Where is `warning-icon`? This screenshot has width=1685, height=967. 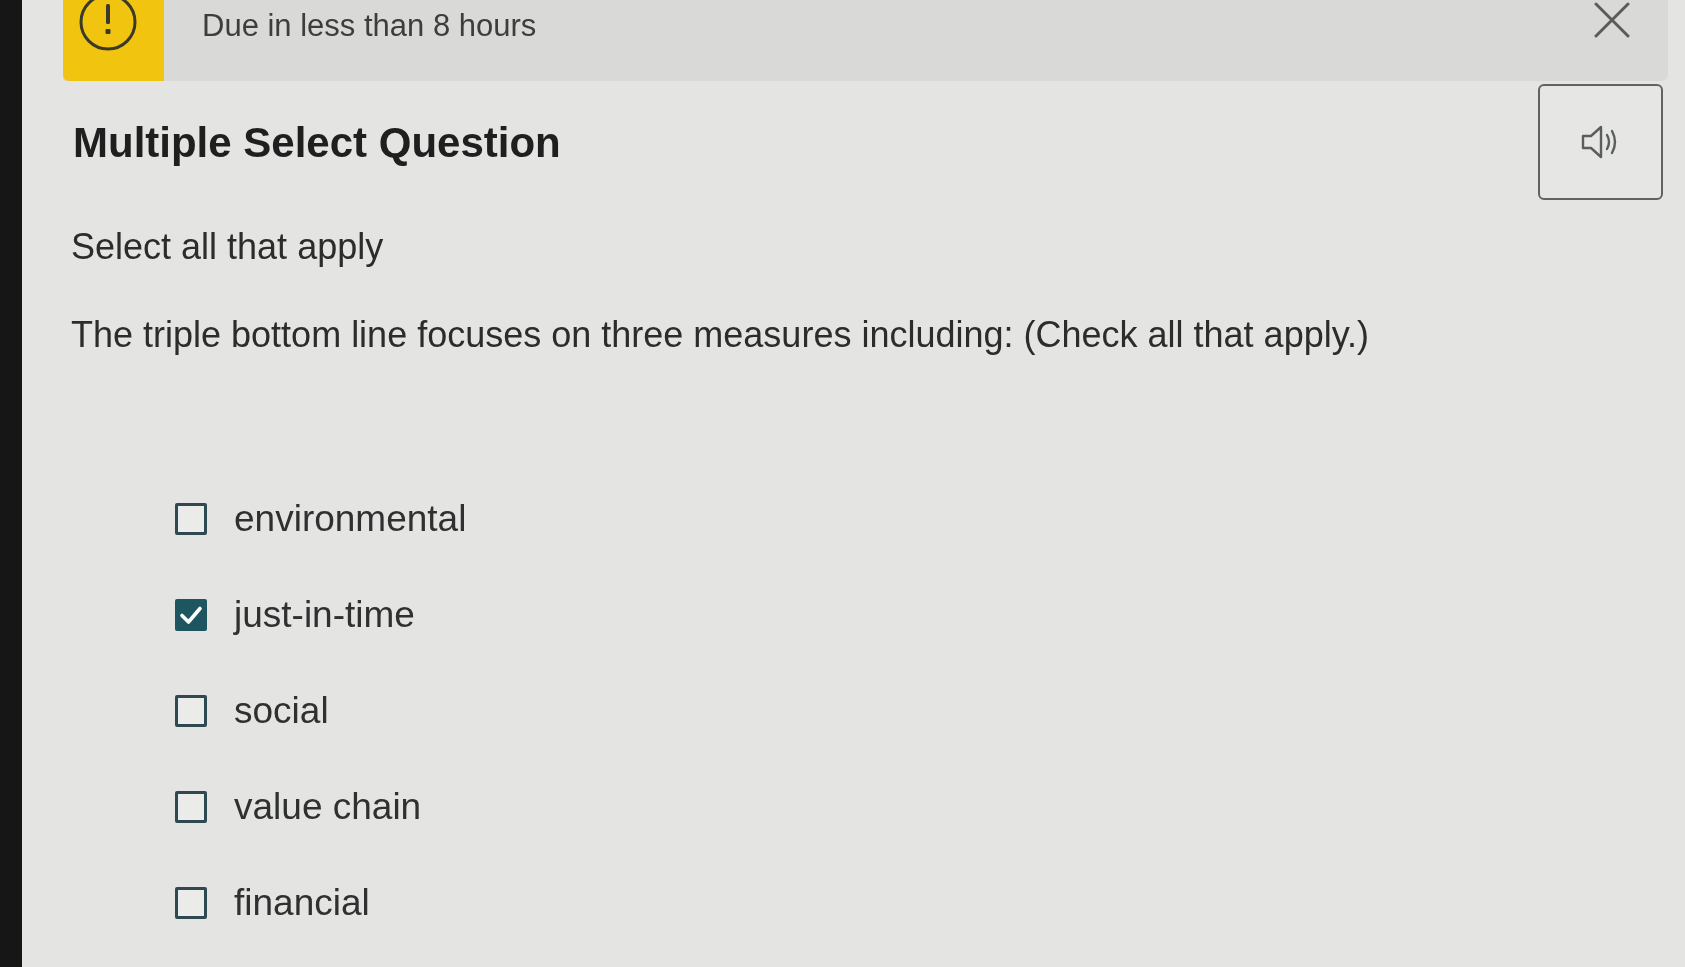
warning-icon is located at coordinates (107, 26).